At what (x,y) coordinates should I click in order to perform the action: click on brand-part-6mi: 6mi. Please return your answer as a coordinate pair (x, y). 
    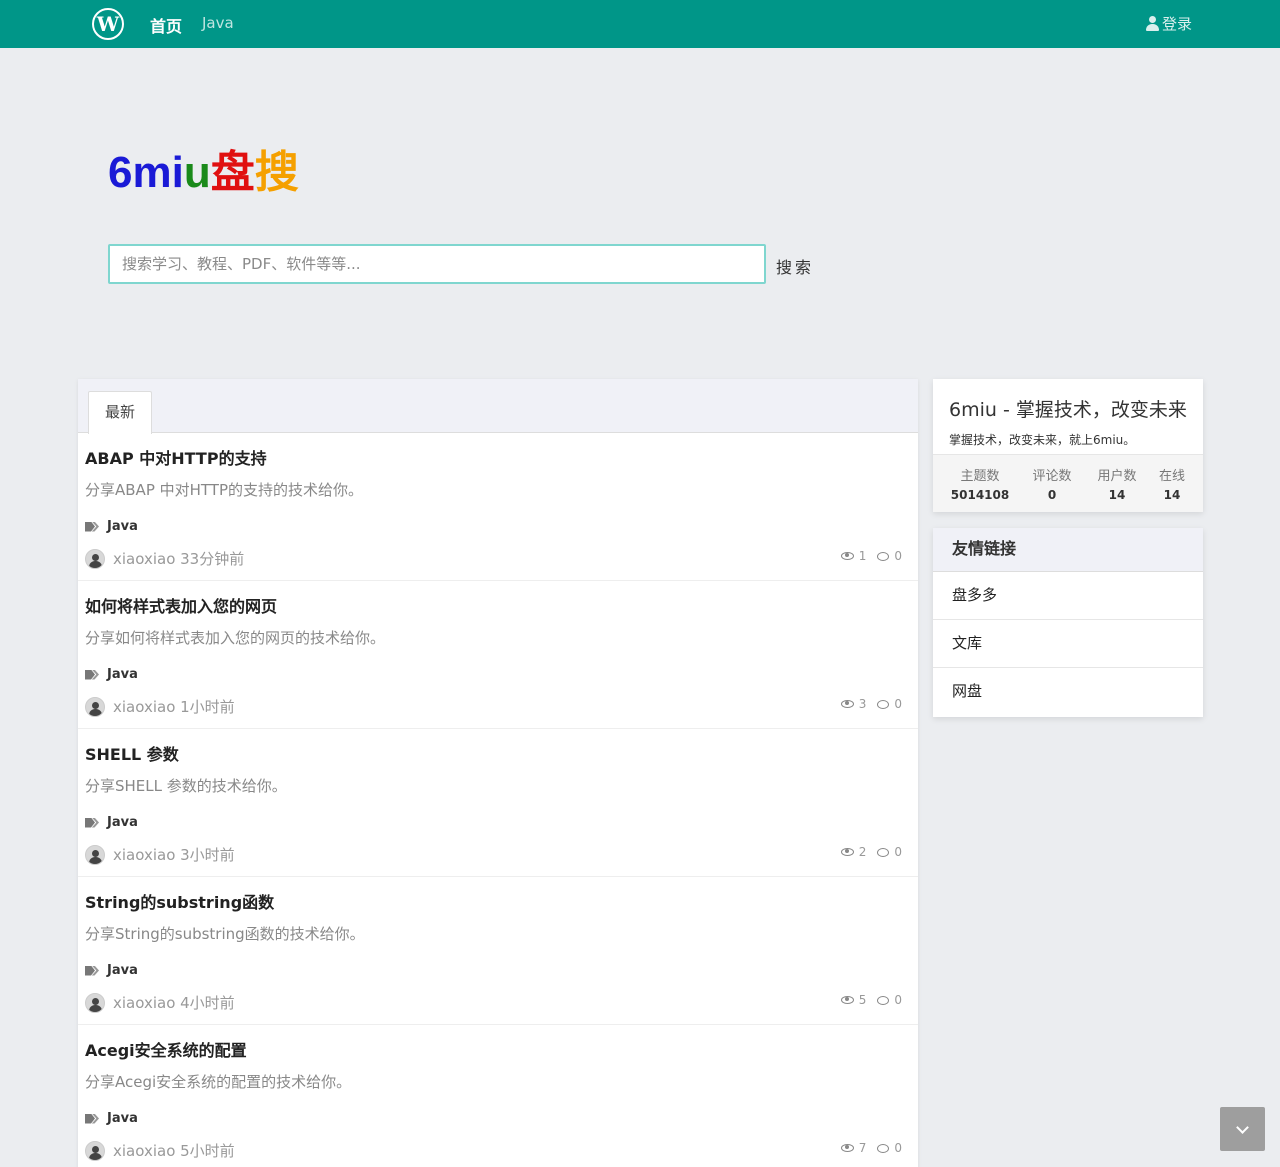
    Looking at the image, I should click on (146, 172).